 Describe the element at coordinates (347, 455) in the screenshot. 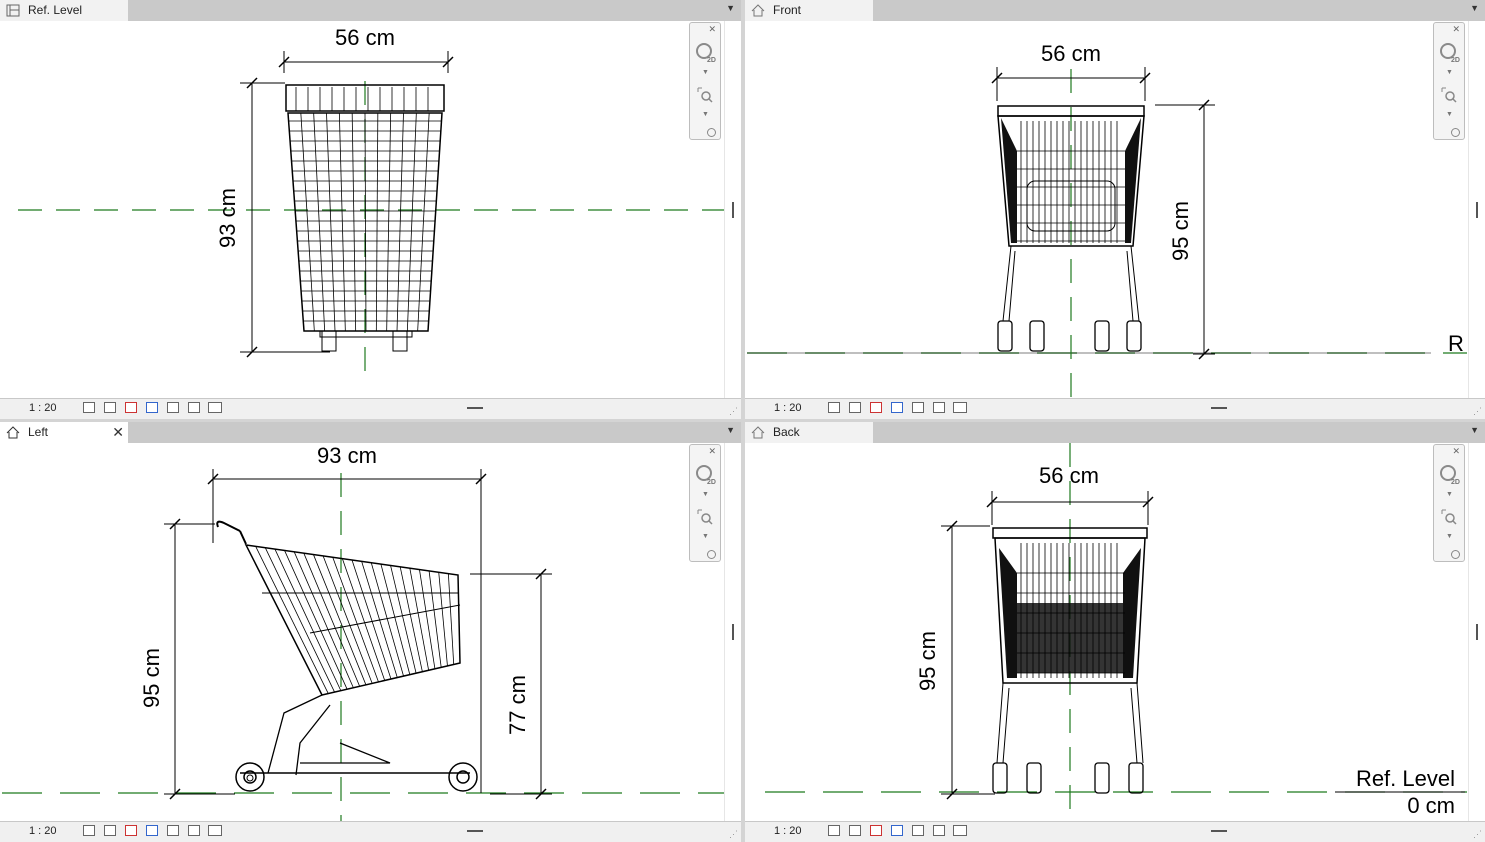

I see `dimension-length: 93 cm` at that location.